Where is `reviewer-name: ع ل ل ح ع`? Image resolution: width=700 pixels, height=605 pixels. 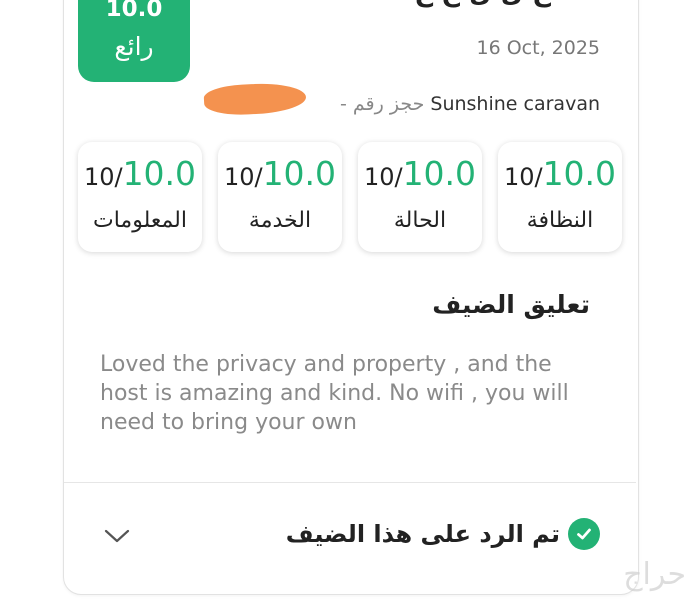 reviewer-name: ع ل ل ح ع is located at coordinates (482, 4).